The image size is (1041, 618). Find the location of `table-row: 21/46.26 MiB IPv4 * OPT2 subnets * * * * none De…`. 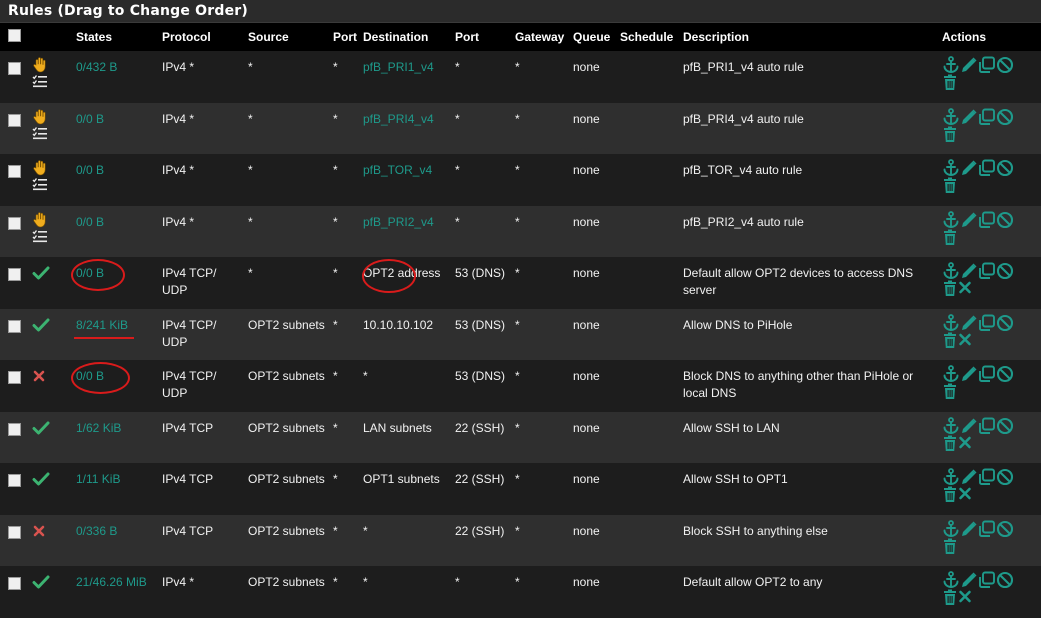

table-row: 21/46.26 MiB IPv4 * OPT2 subnets * * * * none De… is located at coordinates (520, 592).